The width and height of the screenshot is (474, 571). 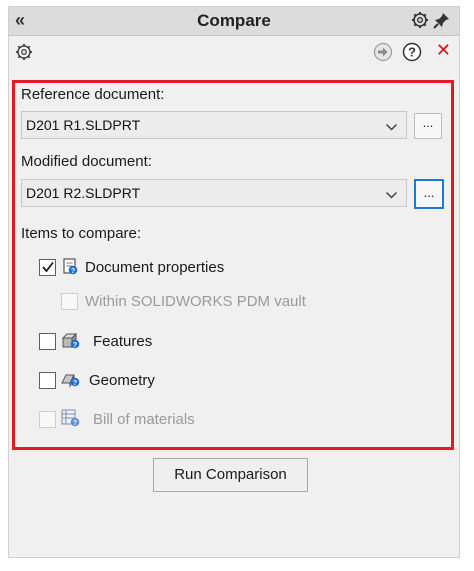 I want to click on run-comparison-button: Run Comparison, so click(x=230, y=475).